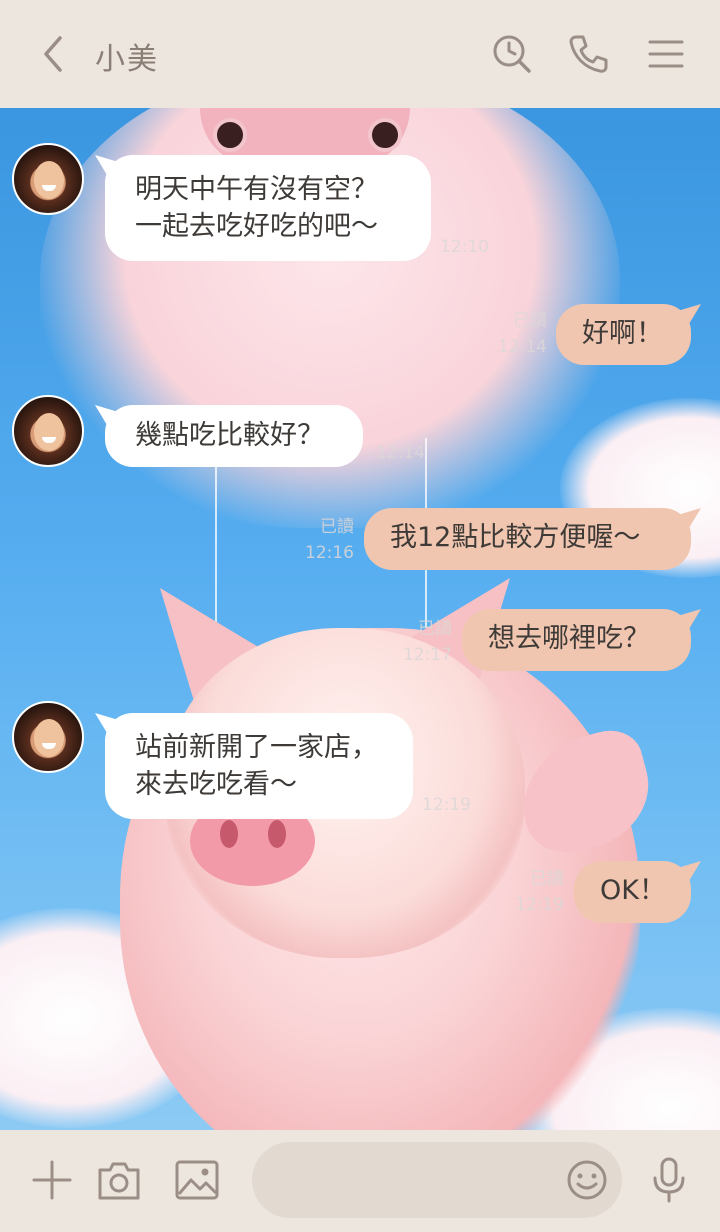 This screenshot has height=1232, width=720. Describe the element at coordinates (587, 1180) in the screenshot. I see `emoji-icon` at that location.